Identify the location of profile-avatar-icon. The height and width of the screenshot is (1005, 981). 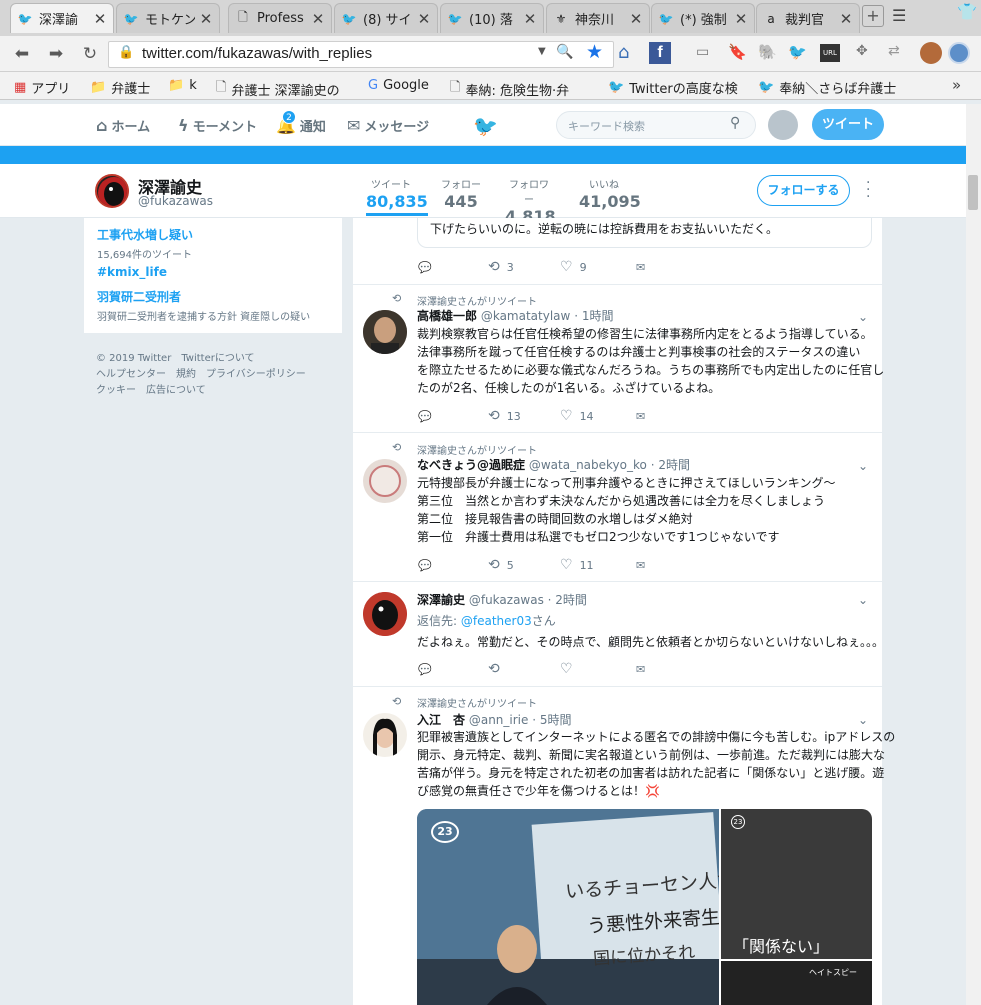
(931, 53).